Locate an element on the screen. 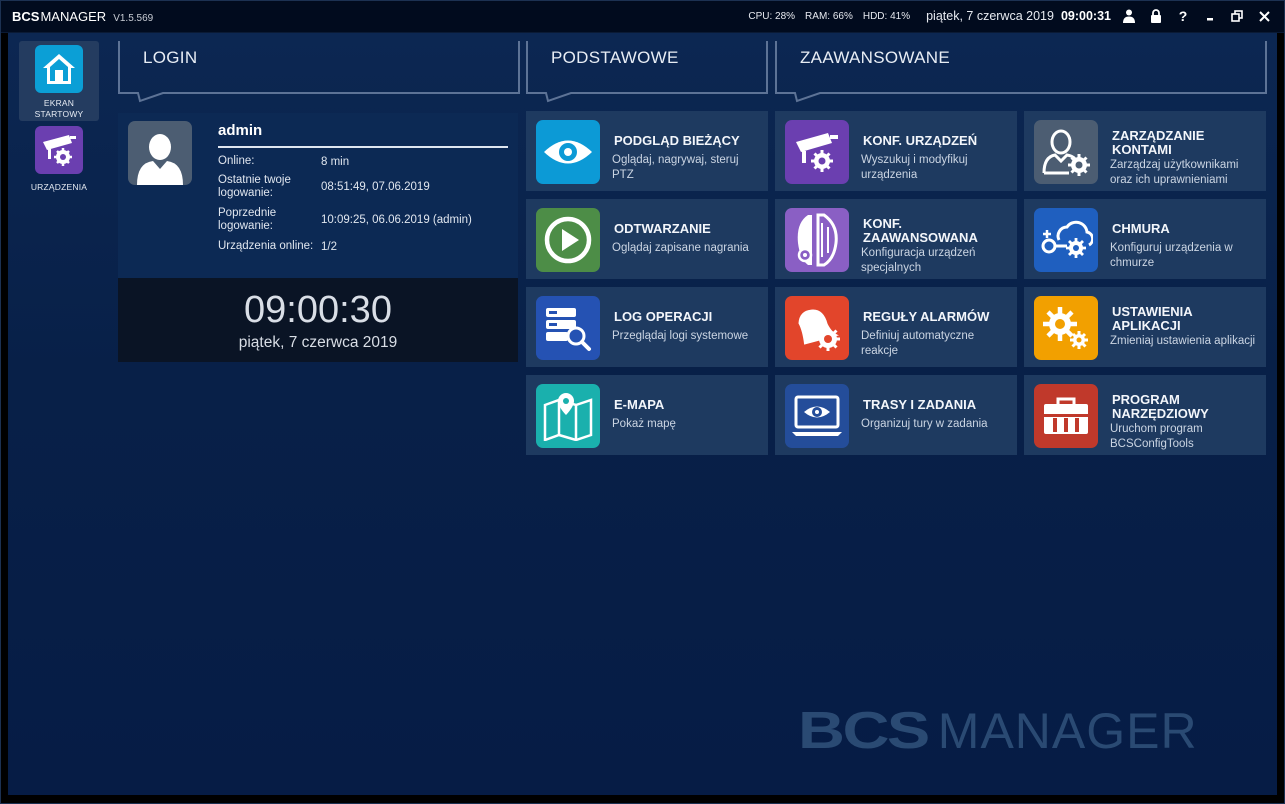  toolbox-icon is located at coordinates (1066, 416).